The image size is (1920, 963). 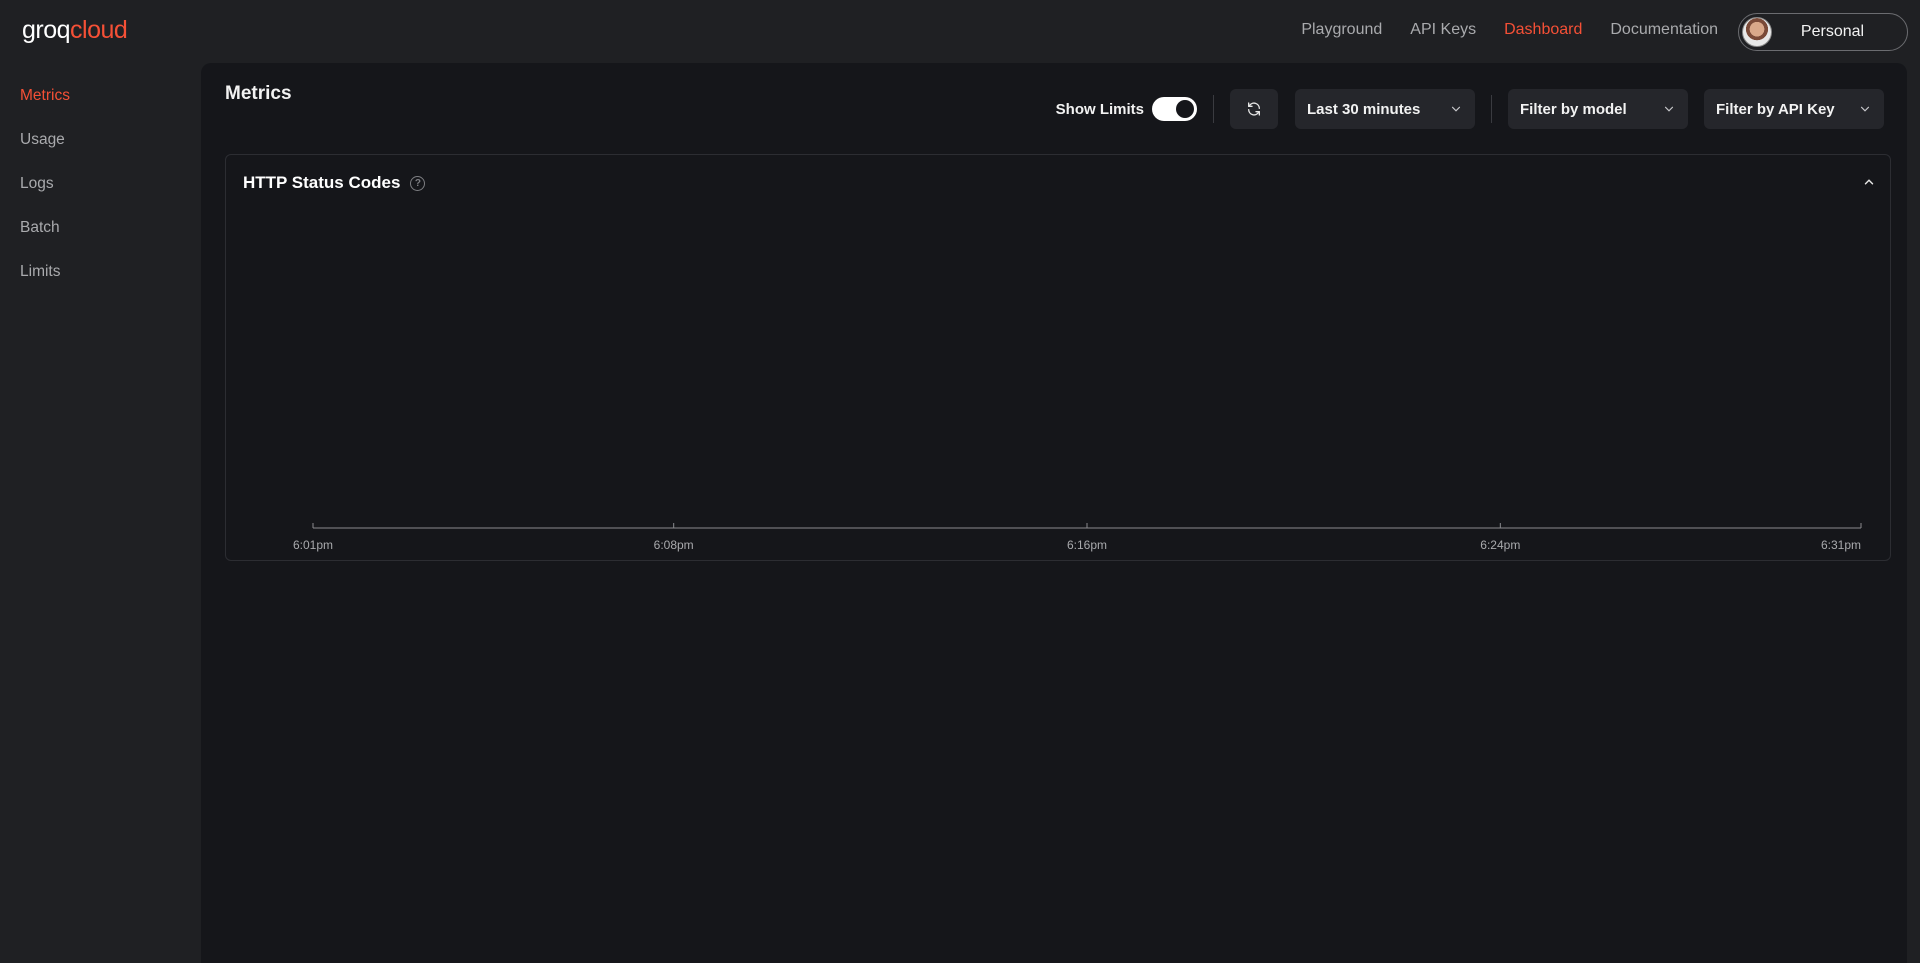 I want to click on logo-cloud: cloud, so click(x=99, y=30).